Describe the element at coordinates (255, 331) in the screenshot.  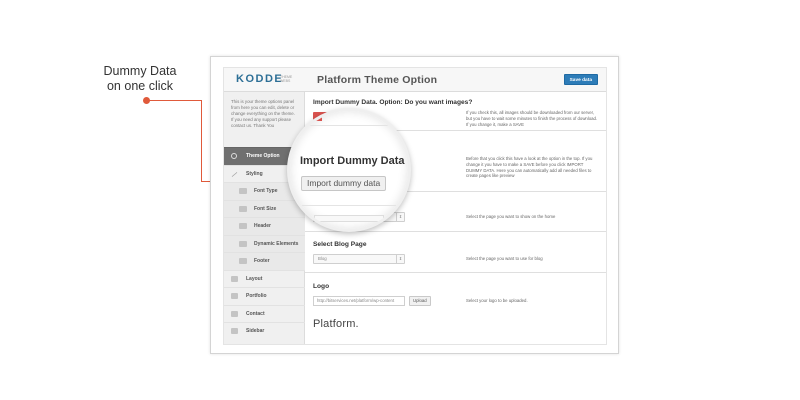
I see `sidebar-item-label: Sidebar` at that location.